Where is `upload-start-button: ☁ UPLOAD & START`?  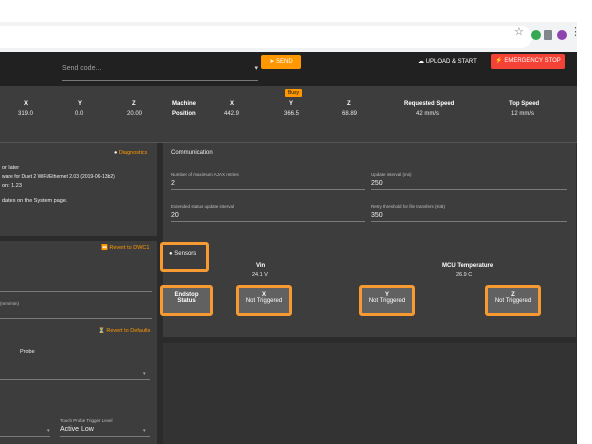 upload-start-button: ☁ UPLOAD & START is located at coordinates (449, 62).